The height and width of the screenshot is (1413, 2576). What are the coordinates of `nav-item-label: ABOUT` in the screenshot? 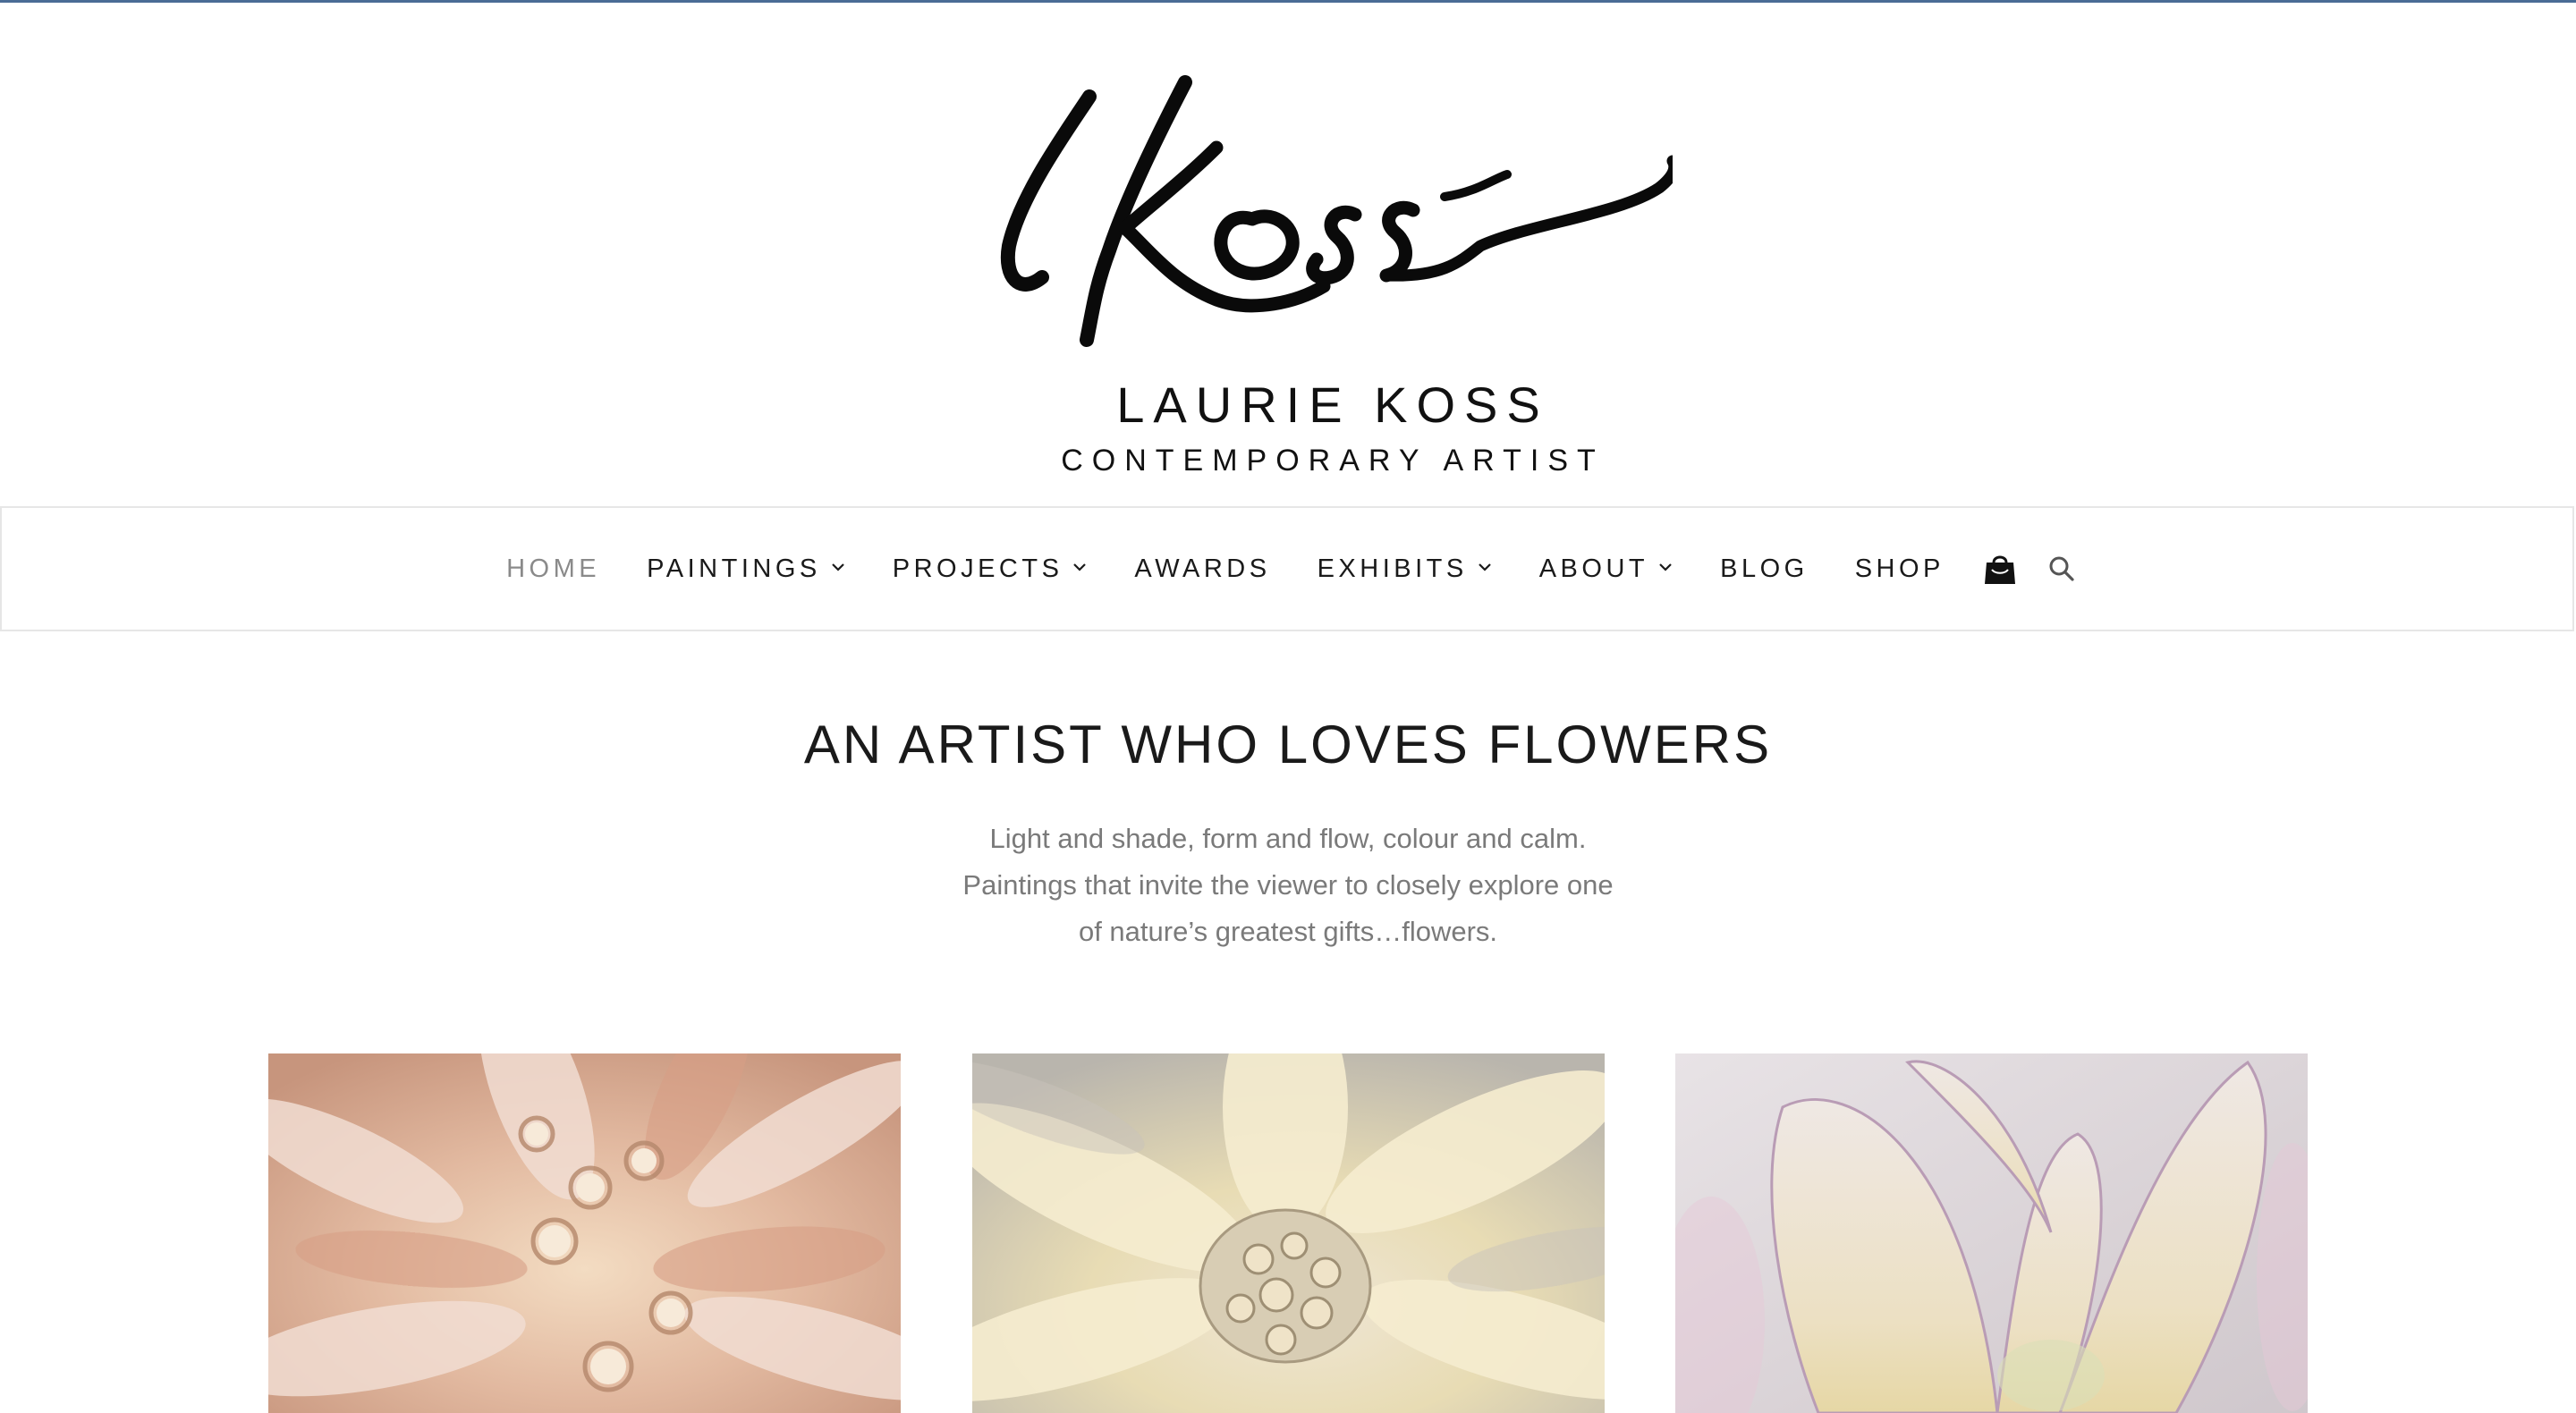 It's located at (1593, 568).